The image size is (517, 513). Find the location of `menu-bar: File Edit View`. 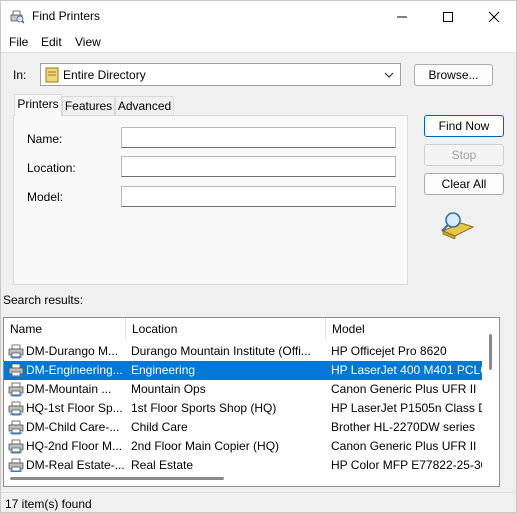

menu-bar: File Edit View is located at coordinates (258, 42).